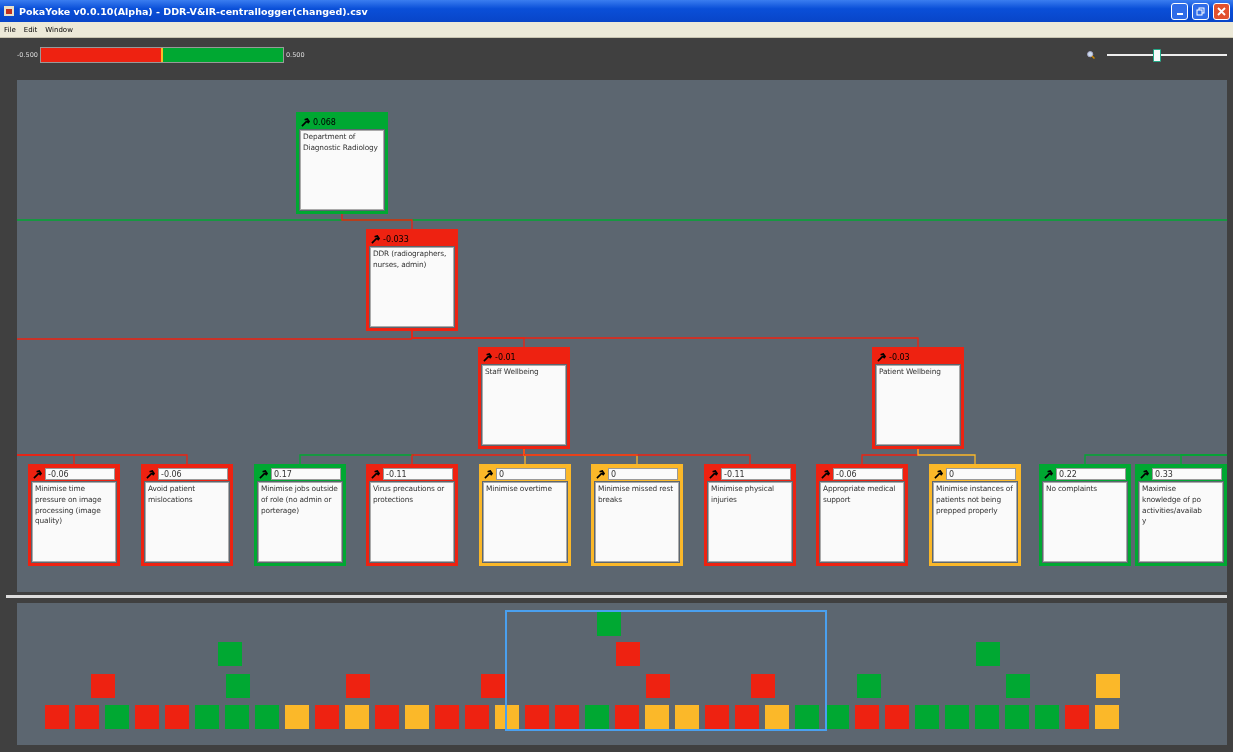 This screenshot has height=752, width=1233. Describe the element at coordinates (194, 11) in the screenshot. I see `window-title: PokaYoke v0.0.10(Alpha) - DDR-V&IR-centrallogger(changed).csv` at that location.